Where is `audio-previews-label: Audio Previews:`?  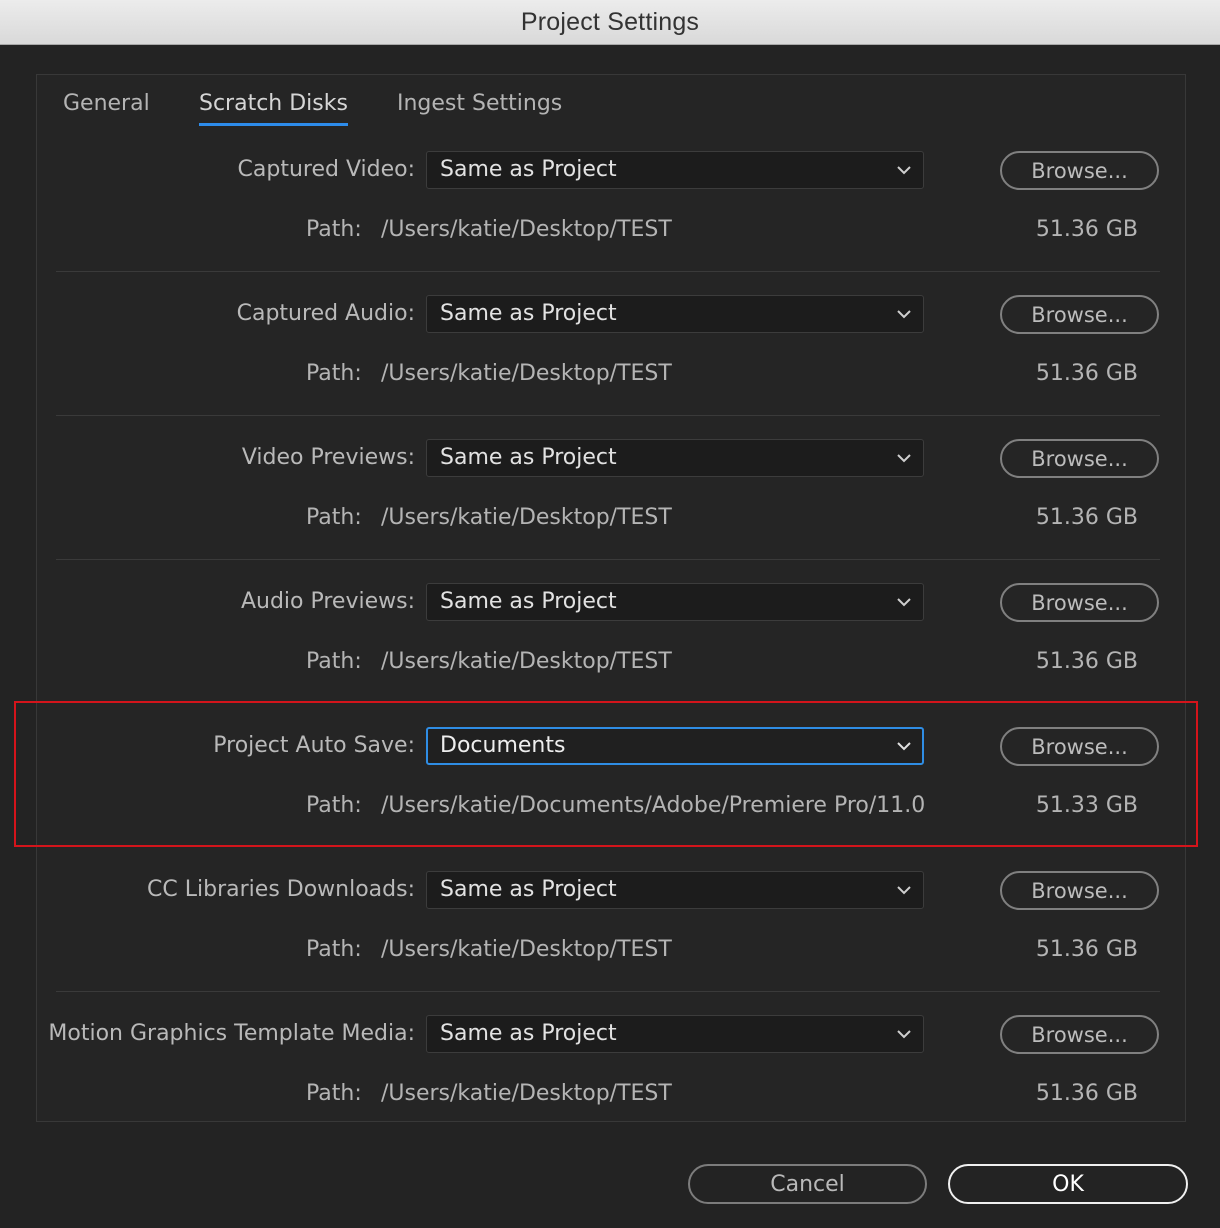 audio-previews-label: Audio Previews: is located at coordinates (327, 601).